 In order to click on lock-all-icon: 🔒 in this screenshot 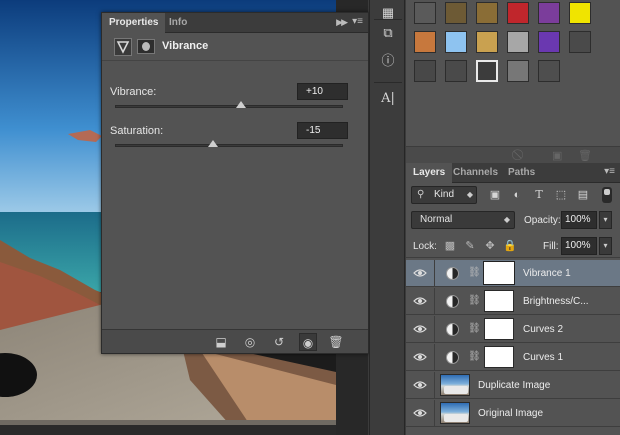, I will do `click(510, 246)`.